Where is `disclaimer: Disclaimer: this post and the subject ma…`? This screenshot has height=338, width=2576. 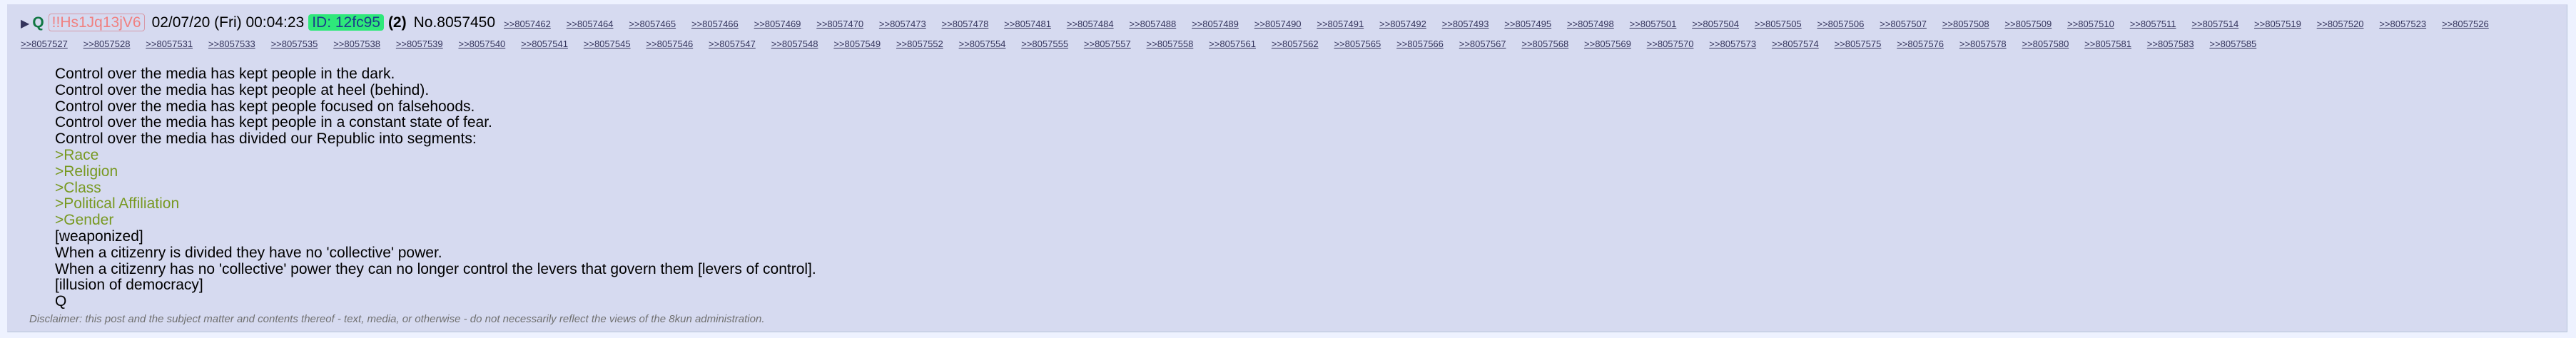 disclaimer: Disclaimer: this post and the subject ma… is located at coordinates (397, 319).